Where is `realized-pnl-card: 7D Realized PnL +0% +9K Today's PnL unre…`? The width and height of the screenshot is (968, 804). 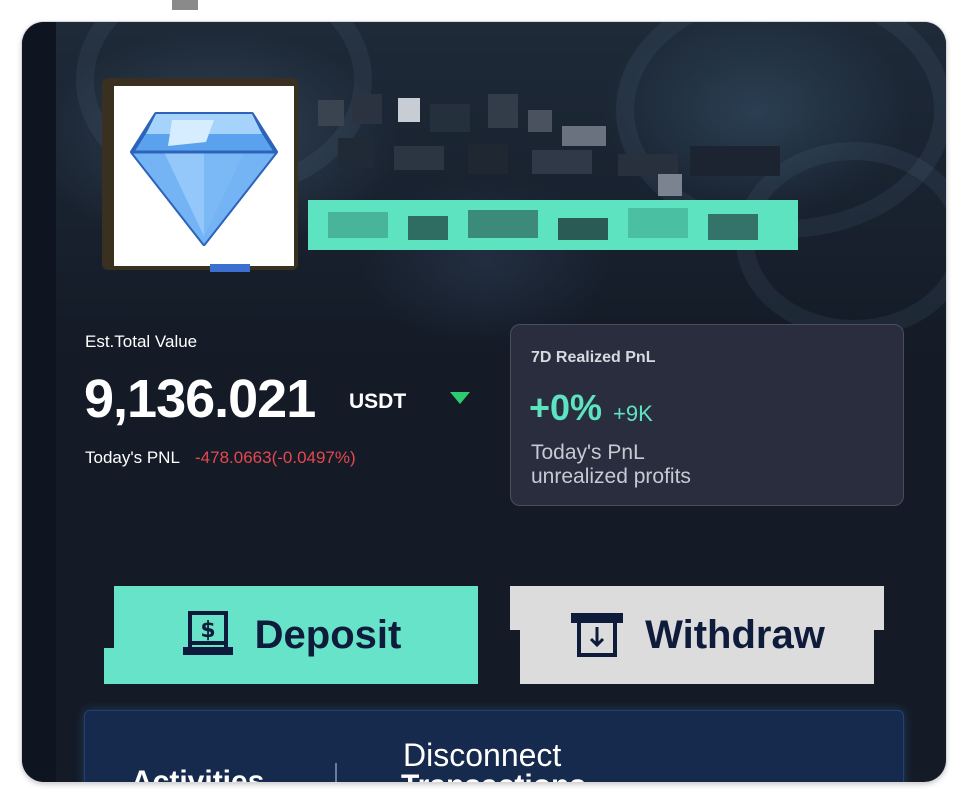
realized-pnl-card: 7D Realized PnL +0% +9K Today's PnL unre… is located at coordinates (707, 415).